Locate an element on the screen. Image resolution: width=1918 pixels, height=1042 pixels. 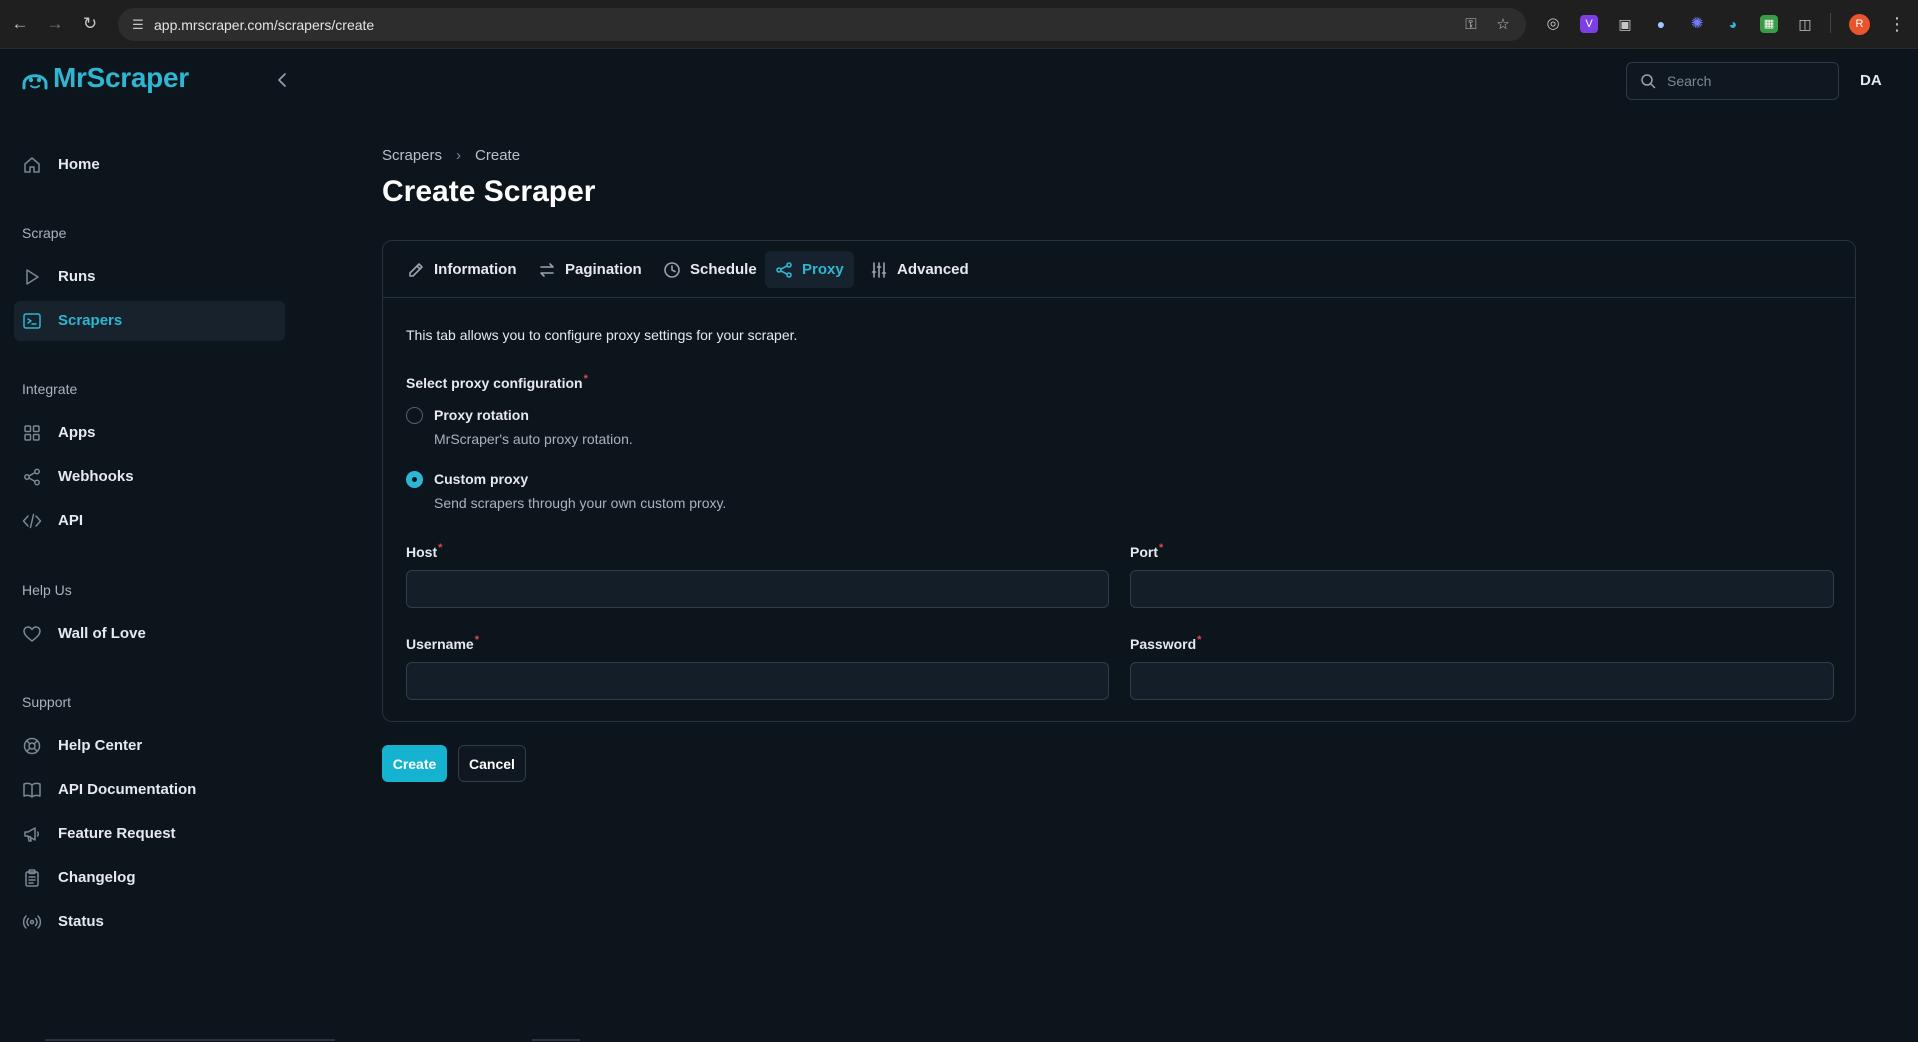
sidebar-item-label: Scrapers is located at coordinates (90, 320).